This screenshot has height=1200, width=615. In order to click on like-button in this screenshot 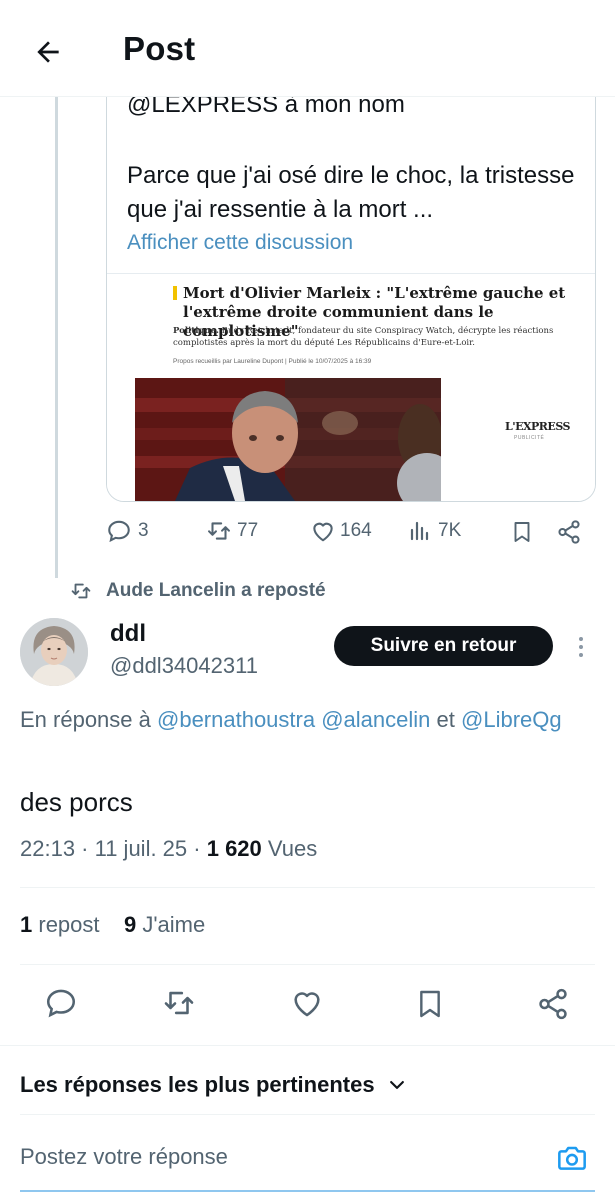, I will do `click(307, 1003)`.